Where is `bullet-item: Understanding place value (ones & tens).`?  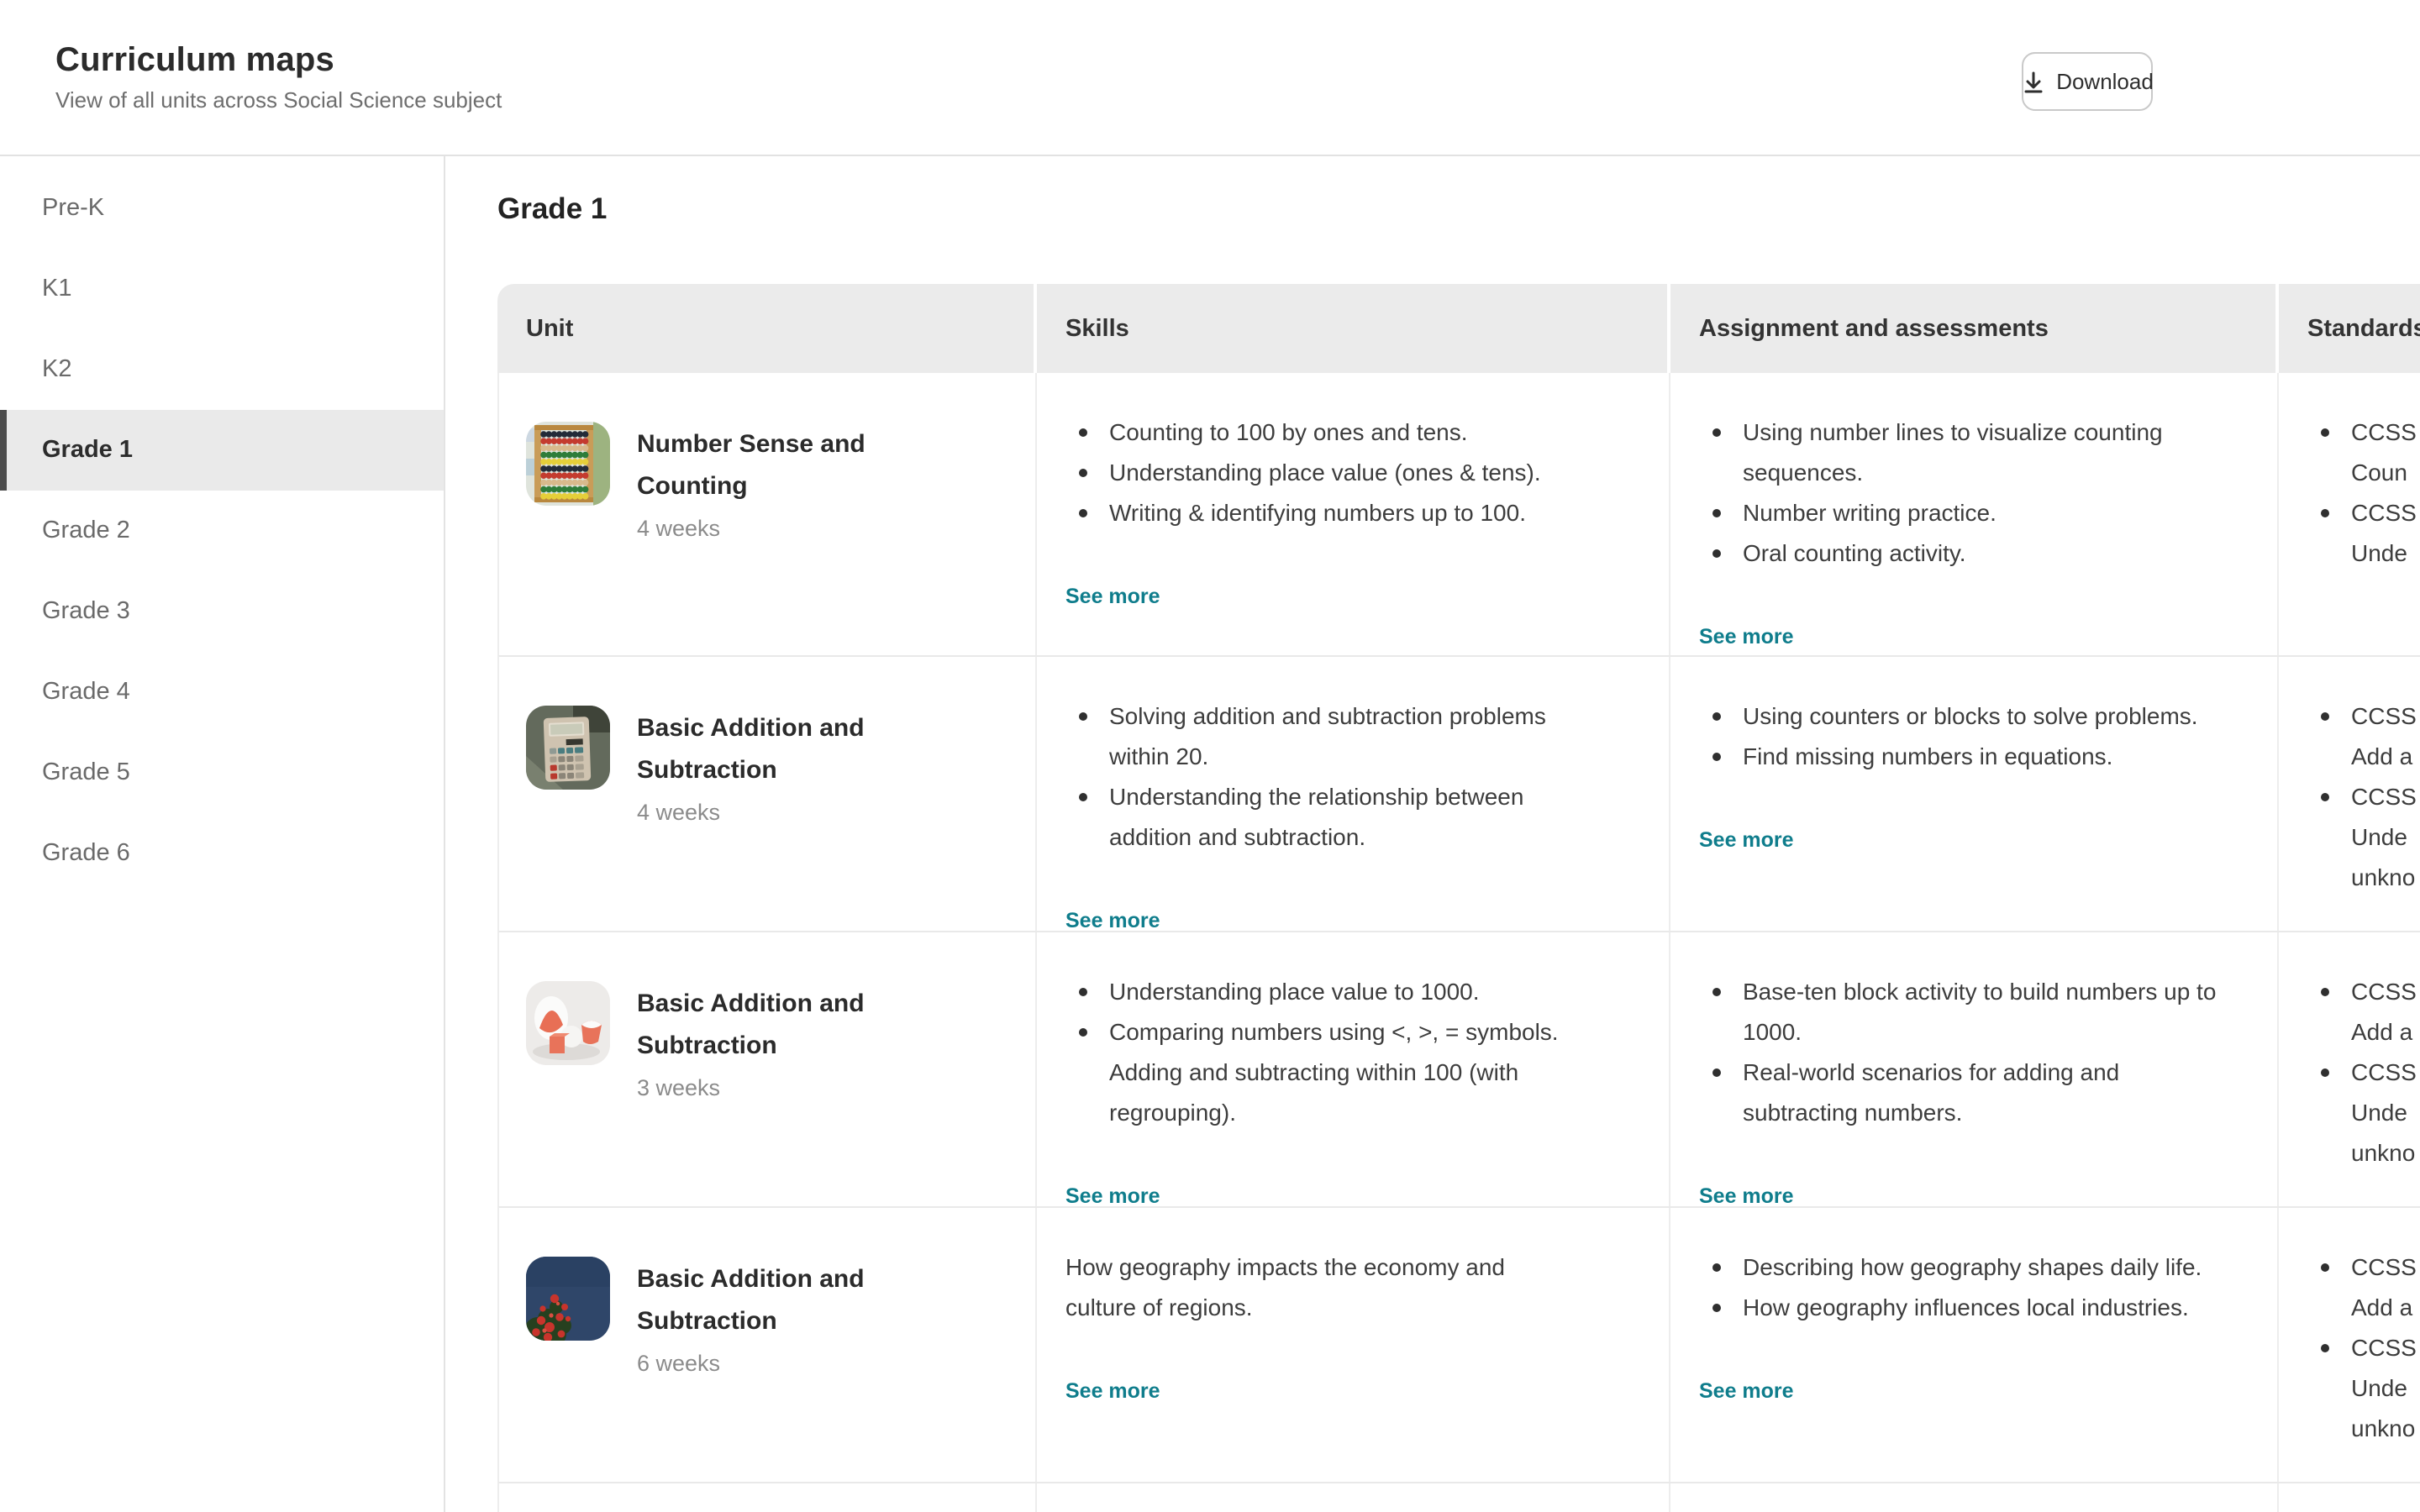 bullet-item: Understanding place value (ones & tens). is located at coordinates (1335, 472).